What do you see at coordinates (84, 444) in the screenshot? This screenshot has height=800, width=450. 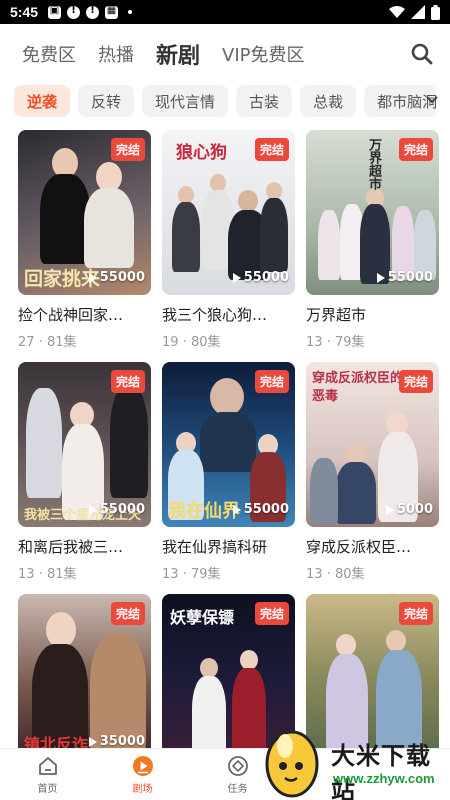 I see `drama-poster: 我被三个皇兄宠上天 完结 55000` at bounding box center [84, 444].